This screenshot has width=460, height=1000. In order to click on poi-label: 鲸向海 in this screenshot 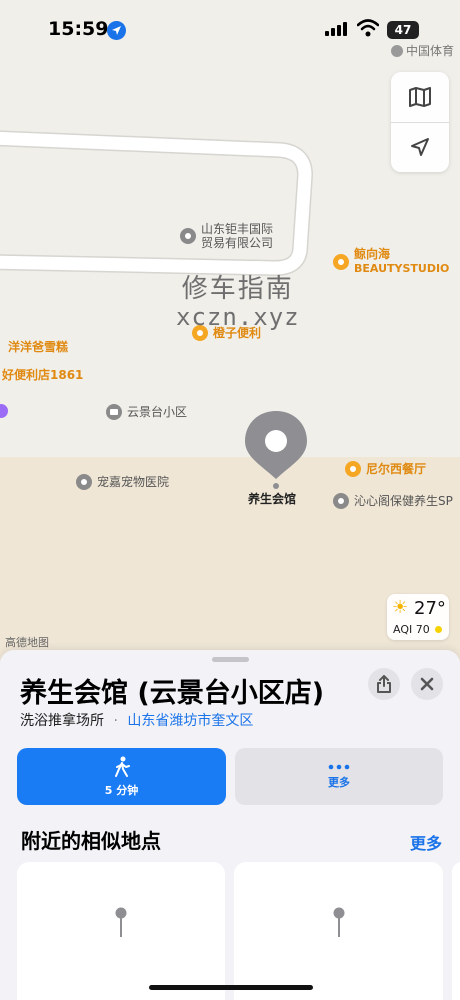, I will do `click(372, 254)`.